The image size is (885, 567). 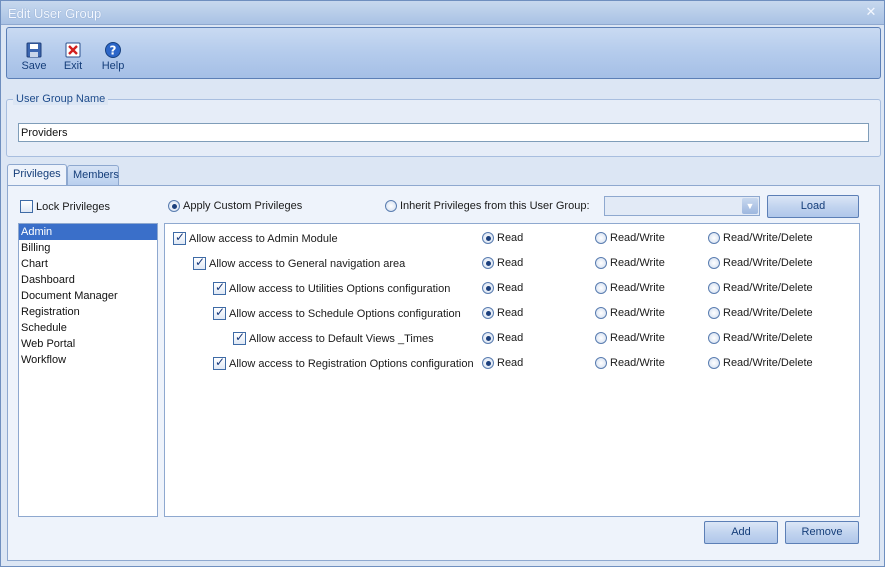 I want to click on inherit-privileges-label: Inherit Privileges from this User Group:, so click(x=495, y=206).